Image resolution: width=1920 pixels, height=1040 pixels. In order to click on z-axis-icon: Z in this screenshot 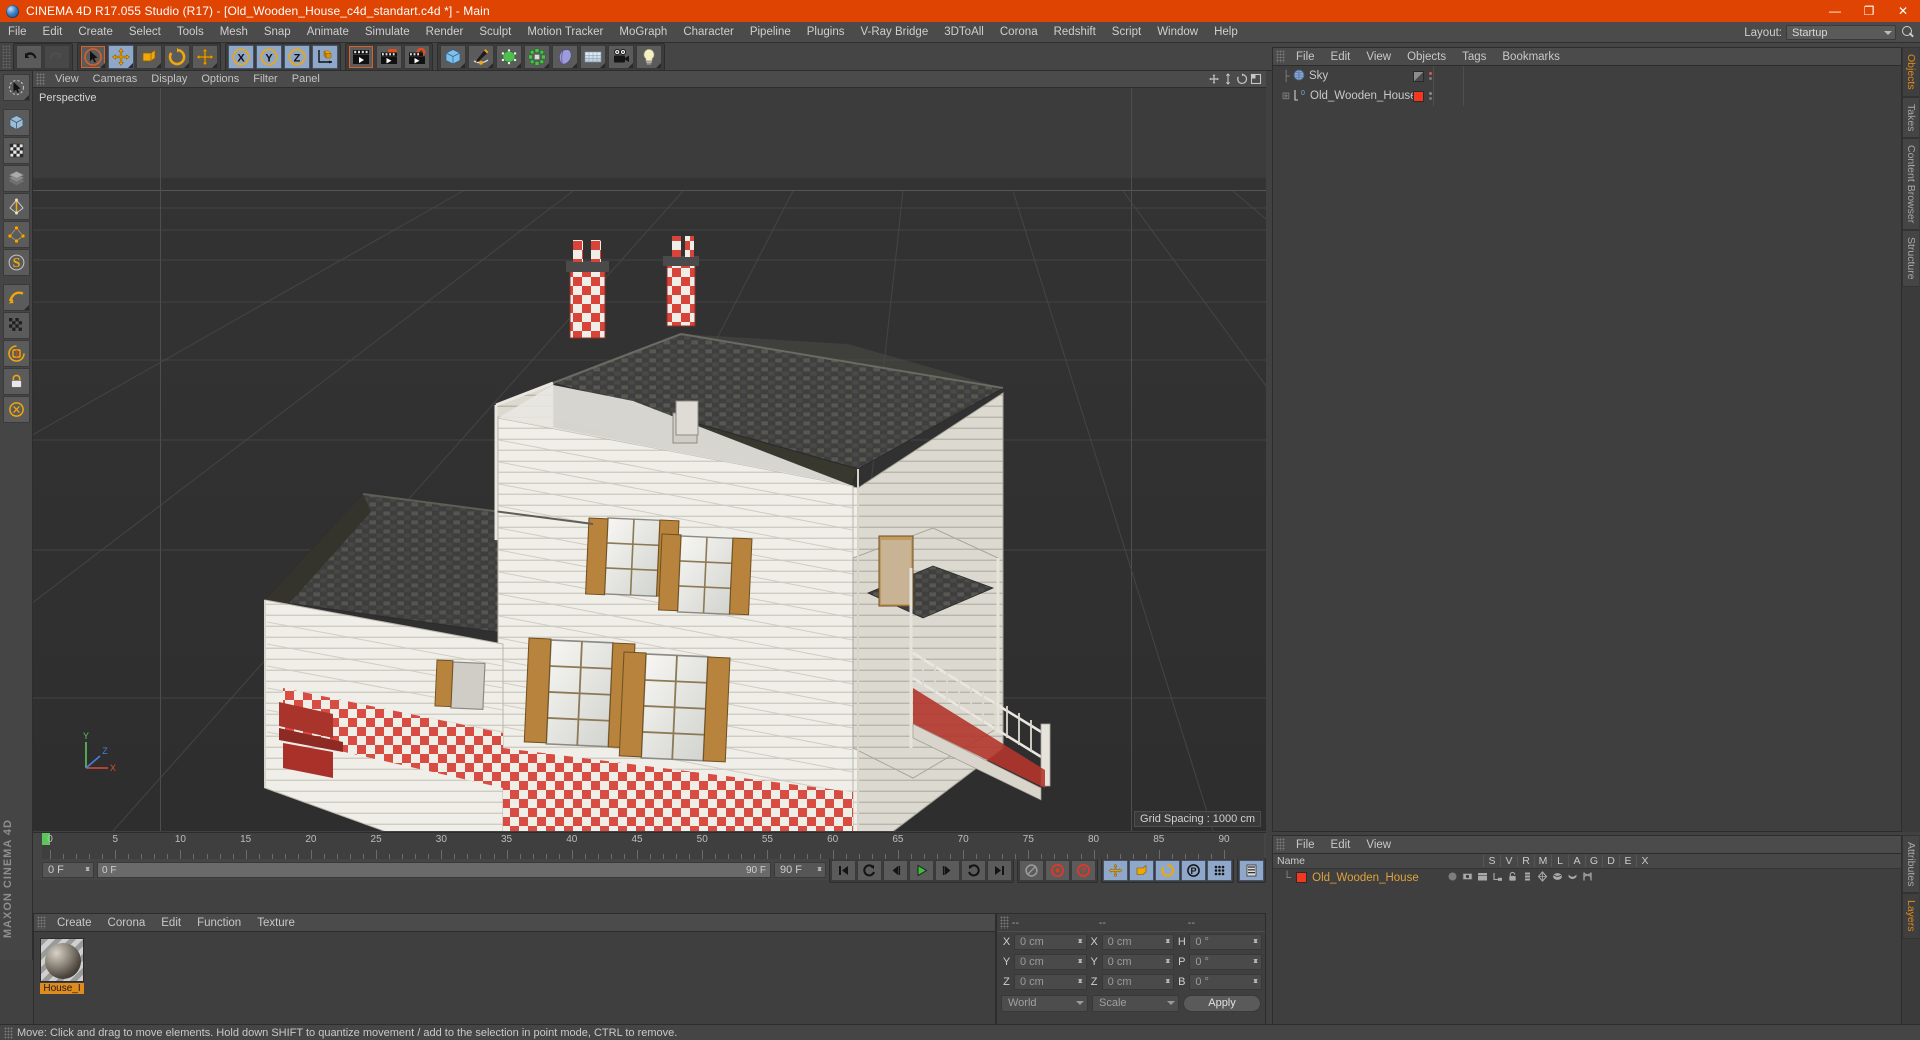, I will do `click(297, 56)`.